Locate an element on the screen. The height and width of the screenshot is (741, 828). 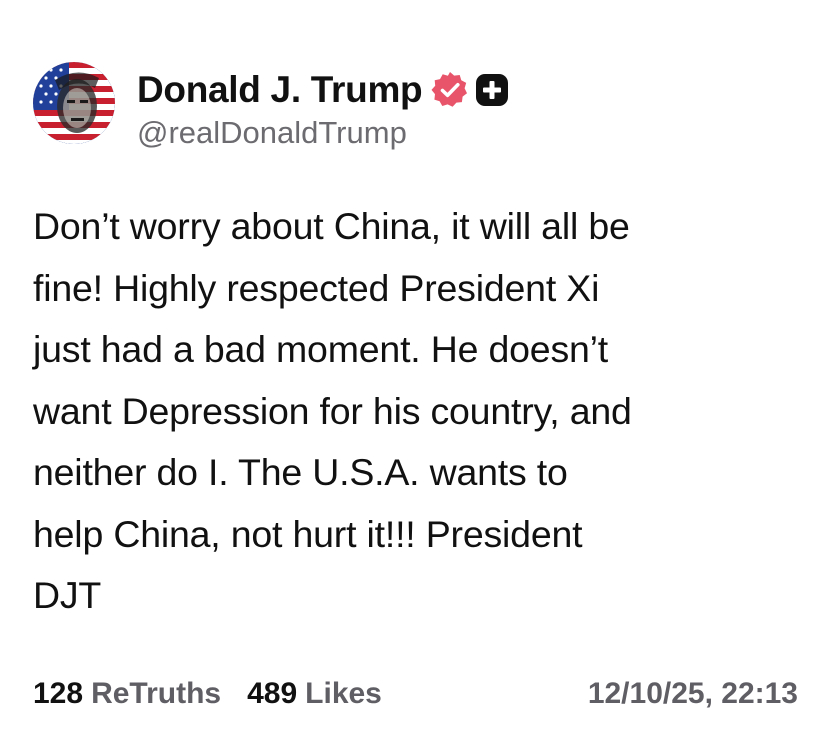
likes-count: 489 is located at coordinates (272, 693).